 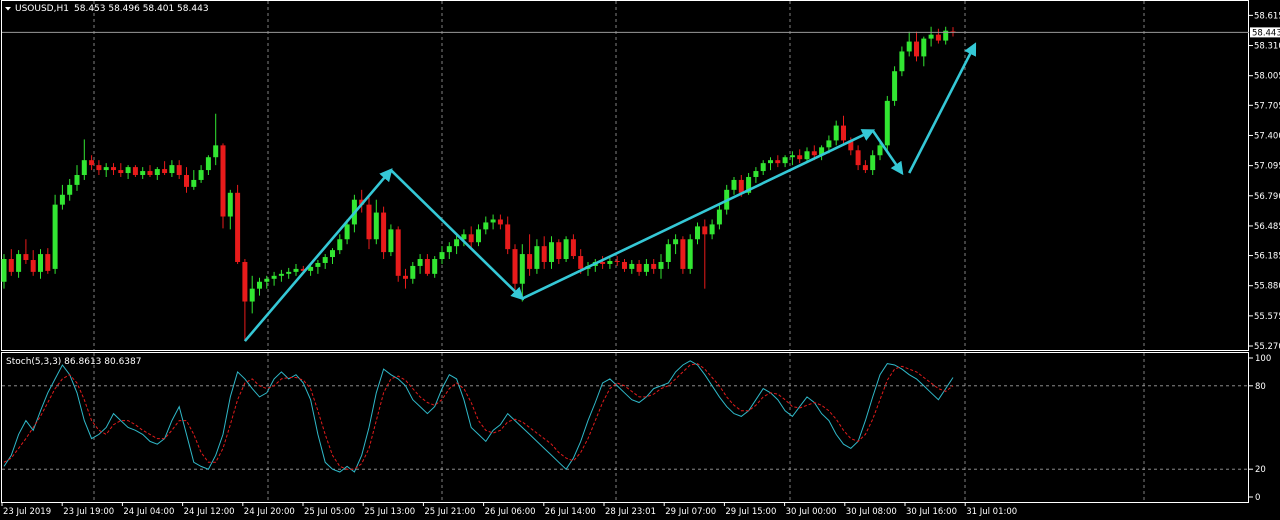 I want to click on price-tick-label: 55.575, so click(x=1267, y=317).